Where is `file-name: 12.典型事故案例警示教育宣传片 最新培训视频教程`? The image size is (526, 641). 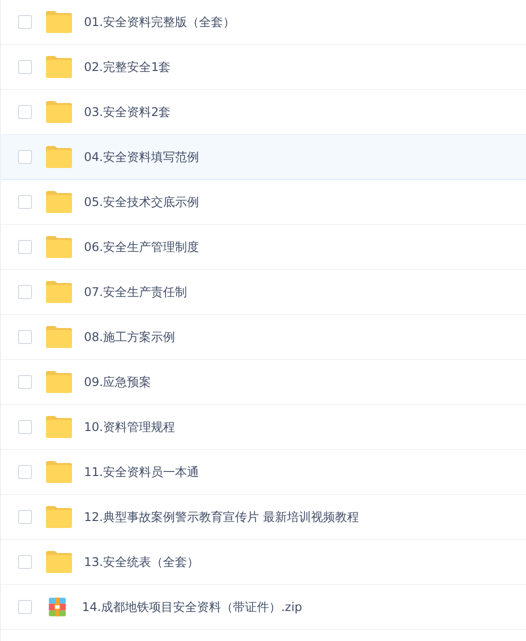 file-name: 12.典型事故案例警示教育宣传片 最新培训视频教程 is located at coordinates (221, 517).